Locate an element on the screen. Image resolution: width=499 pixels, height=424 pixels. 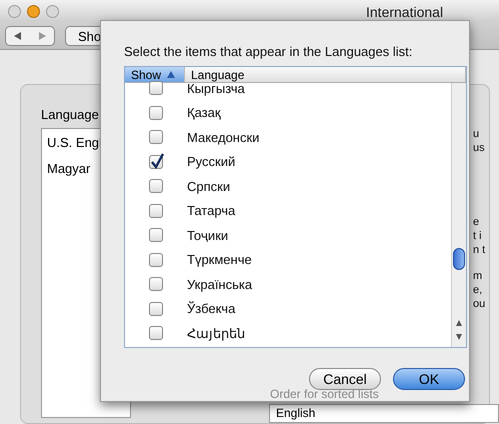
sorted-list-label: Order for sorted lists is located at coordinates (324, 394).